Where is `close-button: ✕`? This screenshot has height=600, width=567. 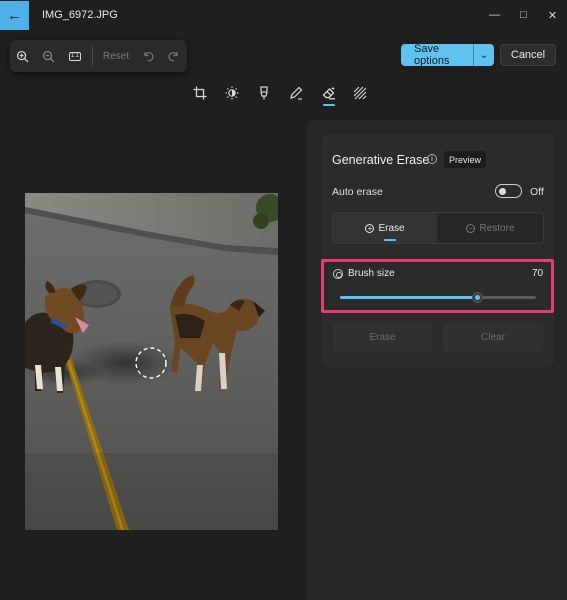 close-button: ✕ is located at coordinates (552, 15).